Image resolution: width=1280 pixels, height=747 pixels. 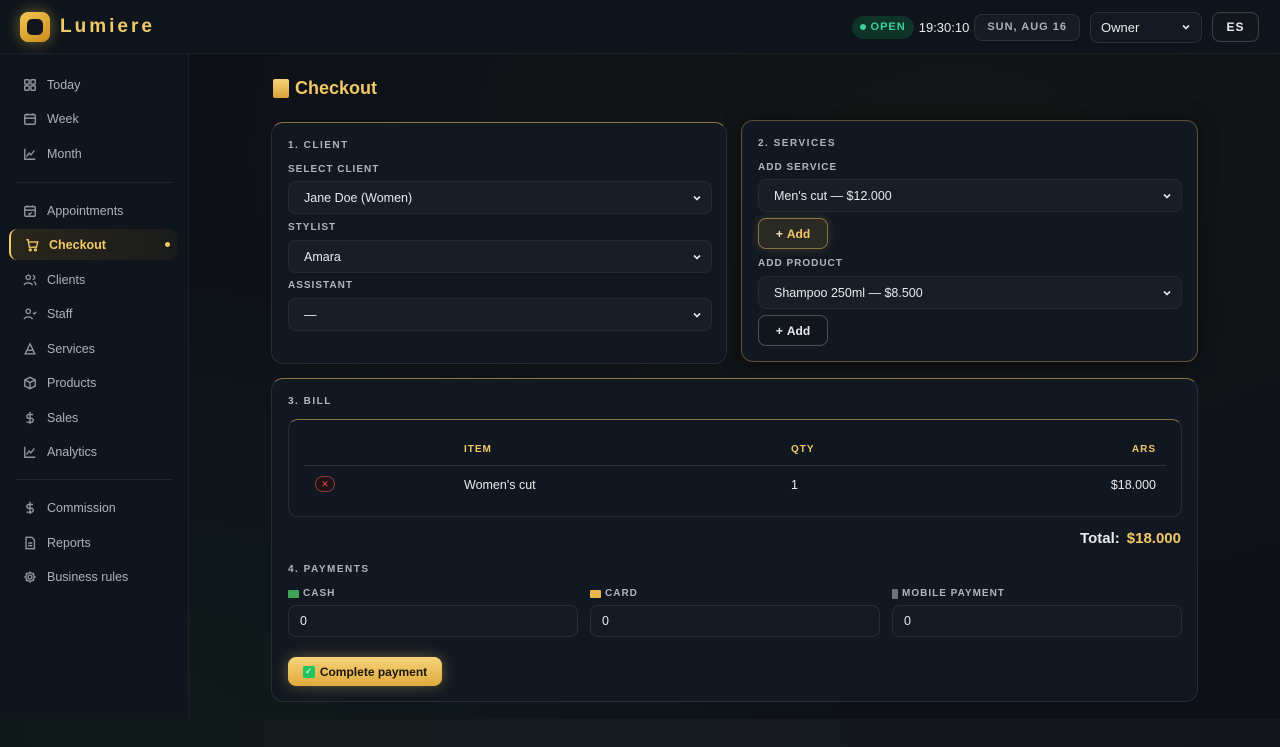 I want to click on cash-icon, so click(x=293, y=593).